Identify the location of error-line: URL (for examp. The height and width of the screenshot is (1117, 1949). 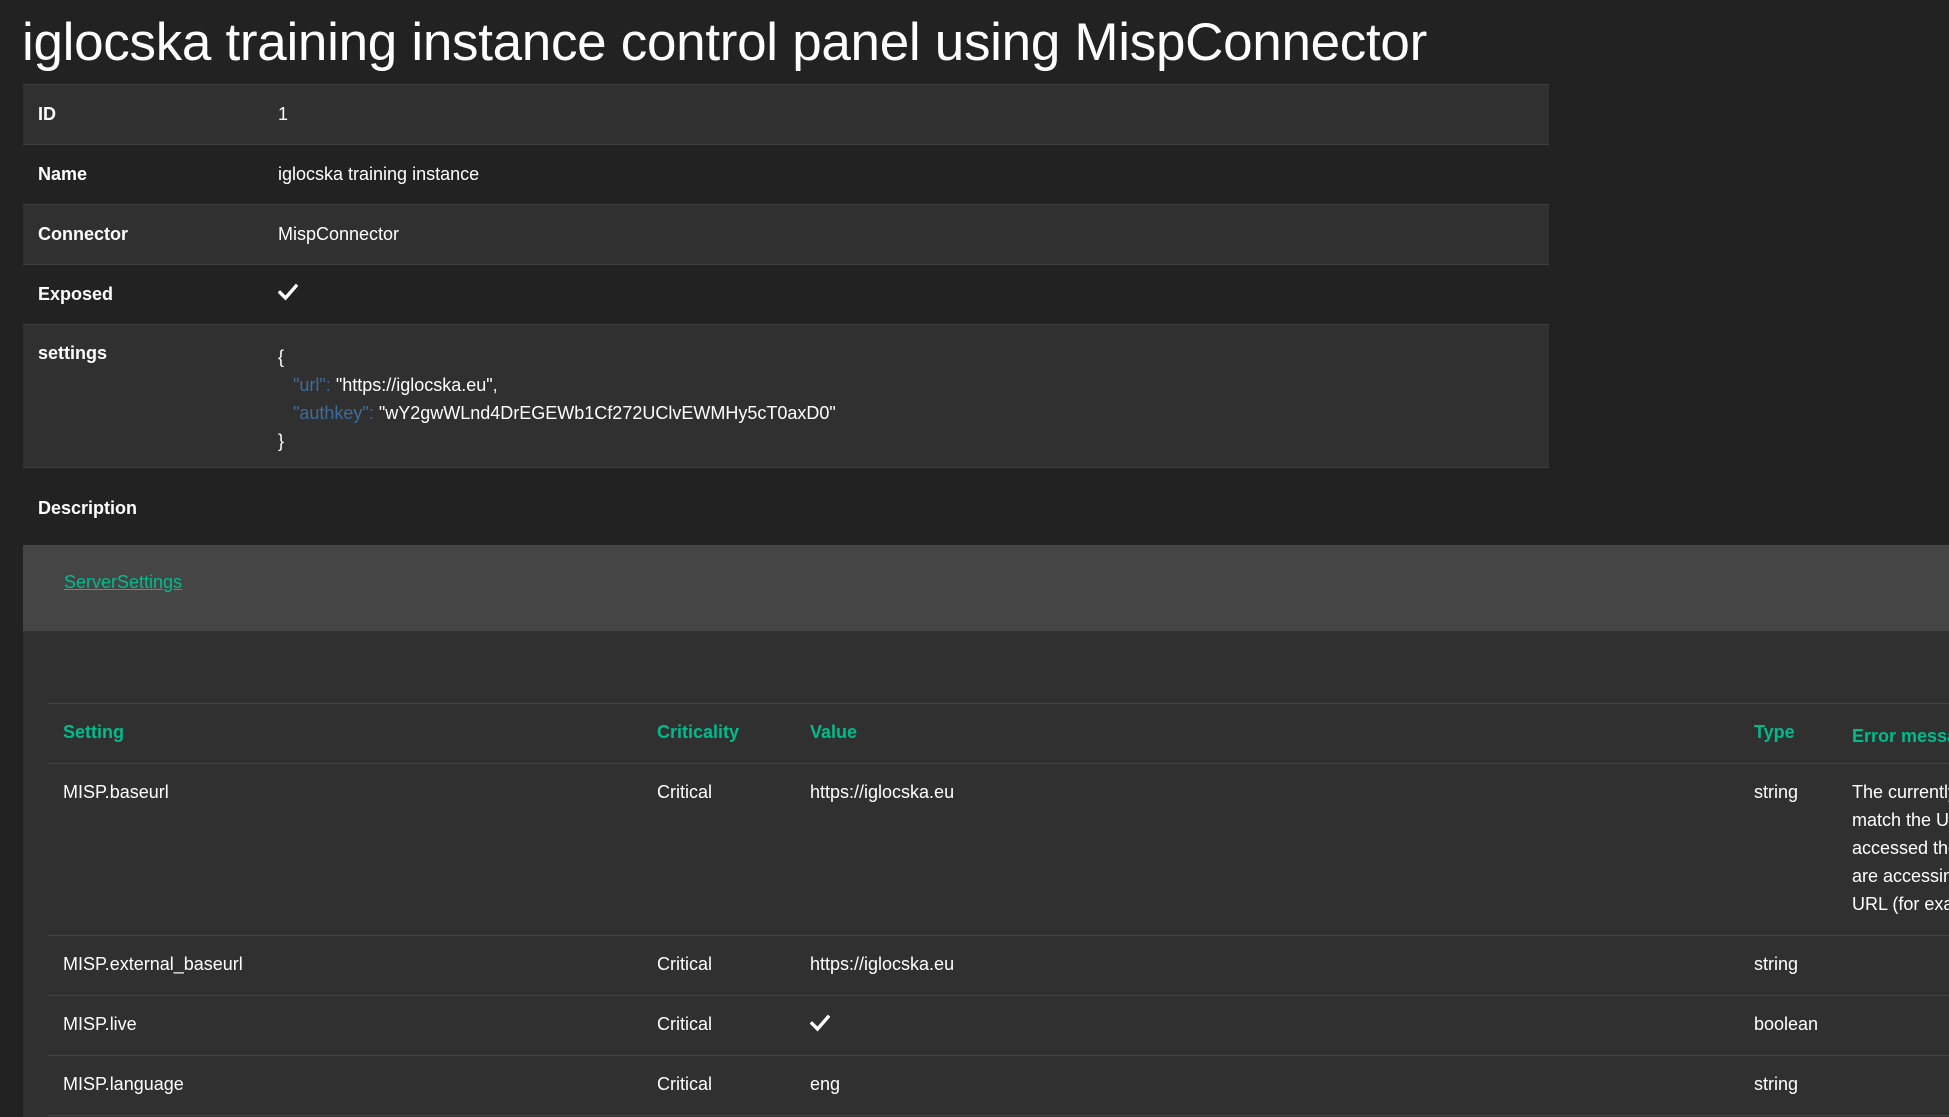
(1900, 904).